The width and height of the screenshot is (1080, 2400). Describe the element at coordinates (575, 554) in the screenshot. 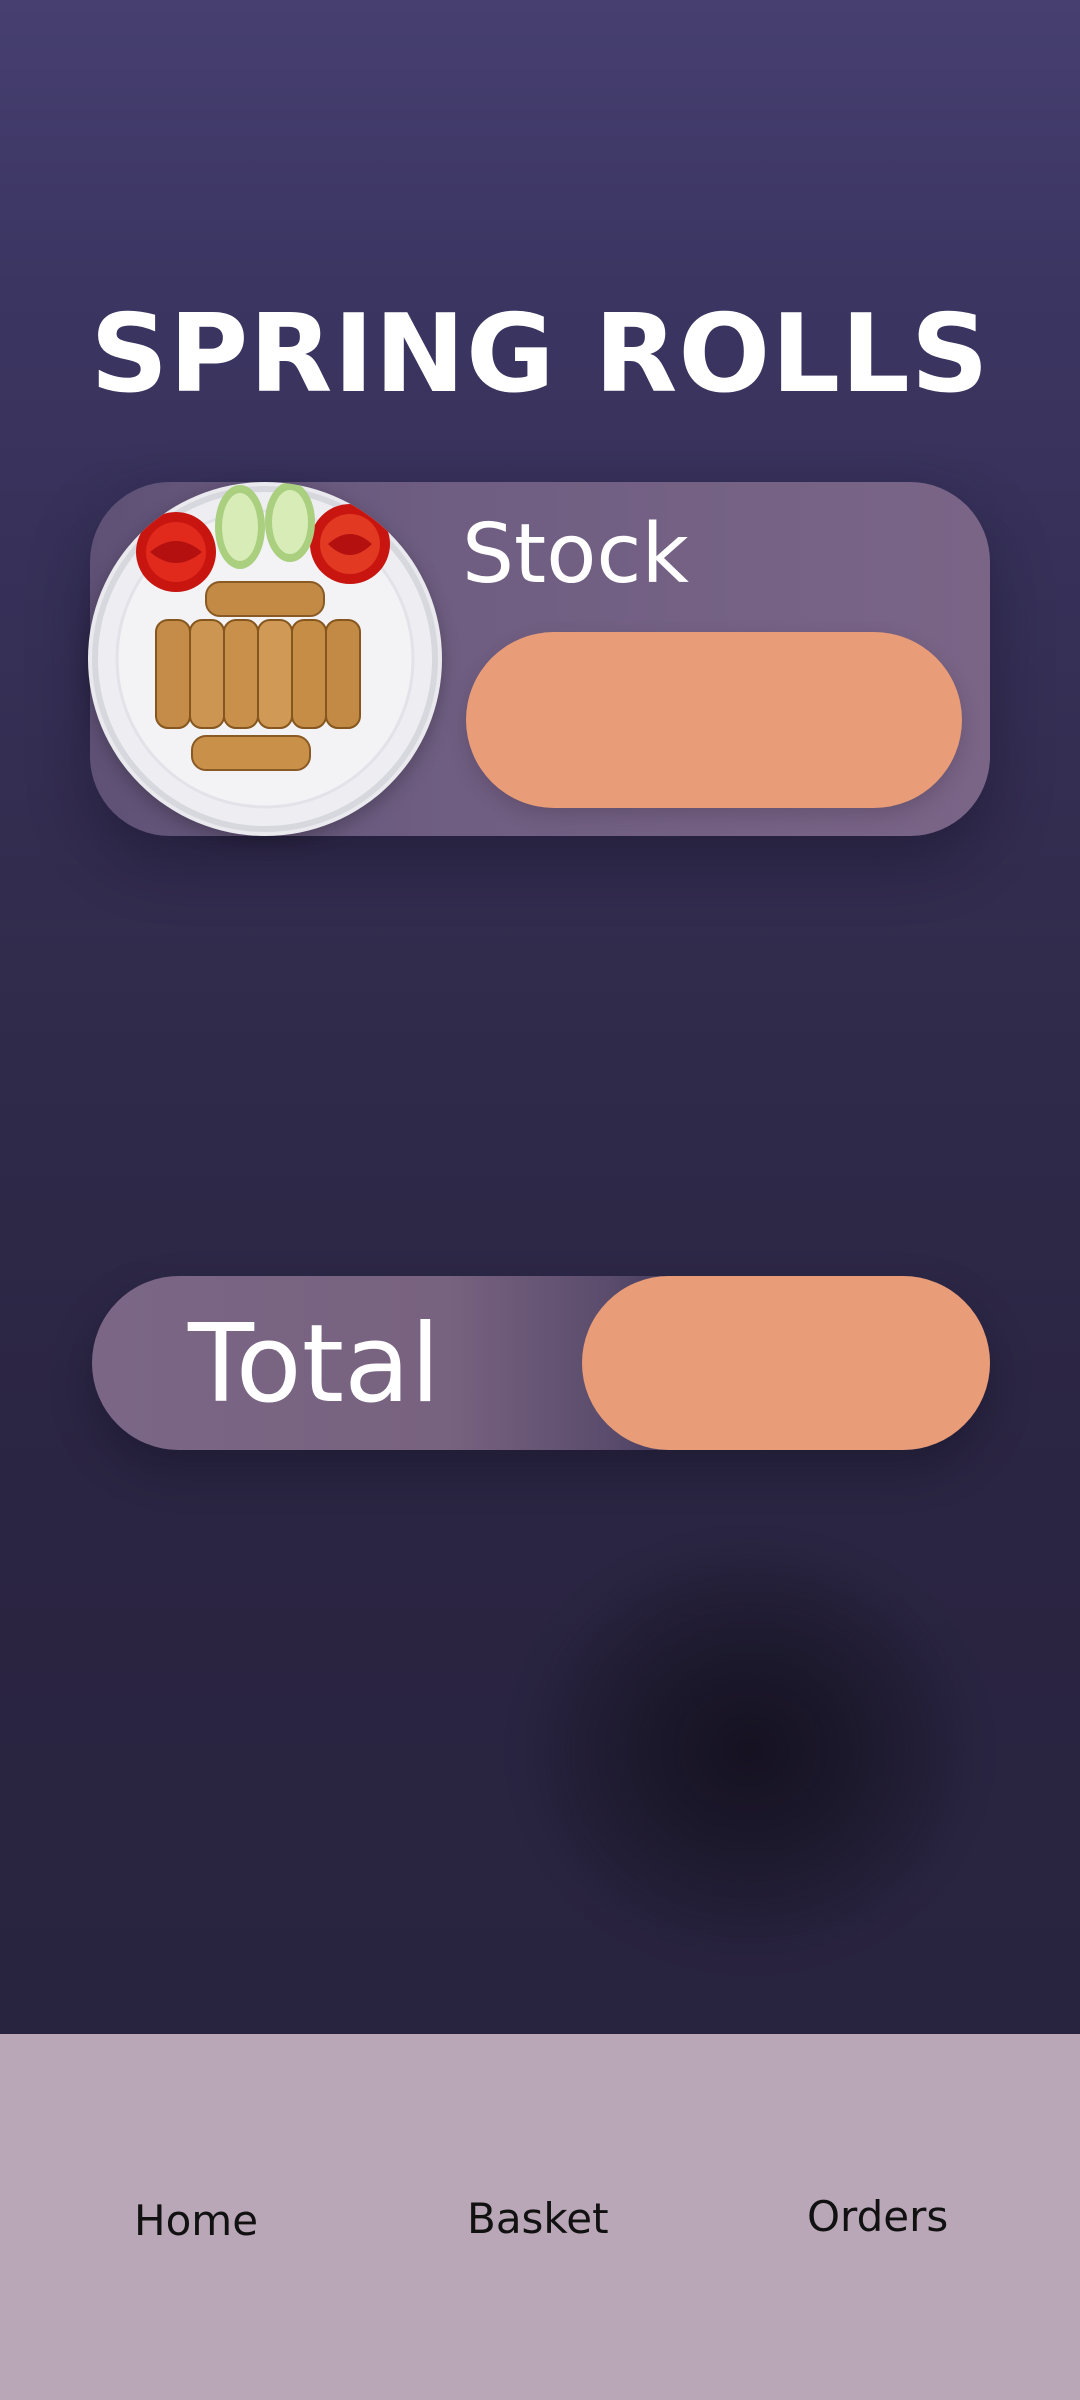

I see `stock-label: Stock` at that location.